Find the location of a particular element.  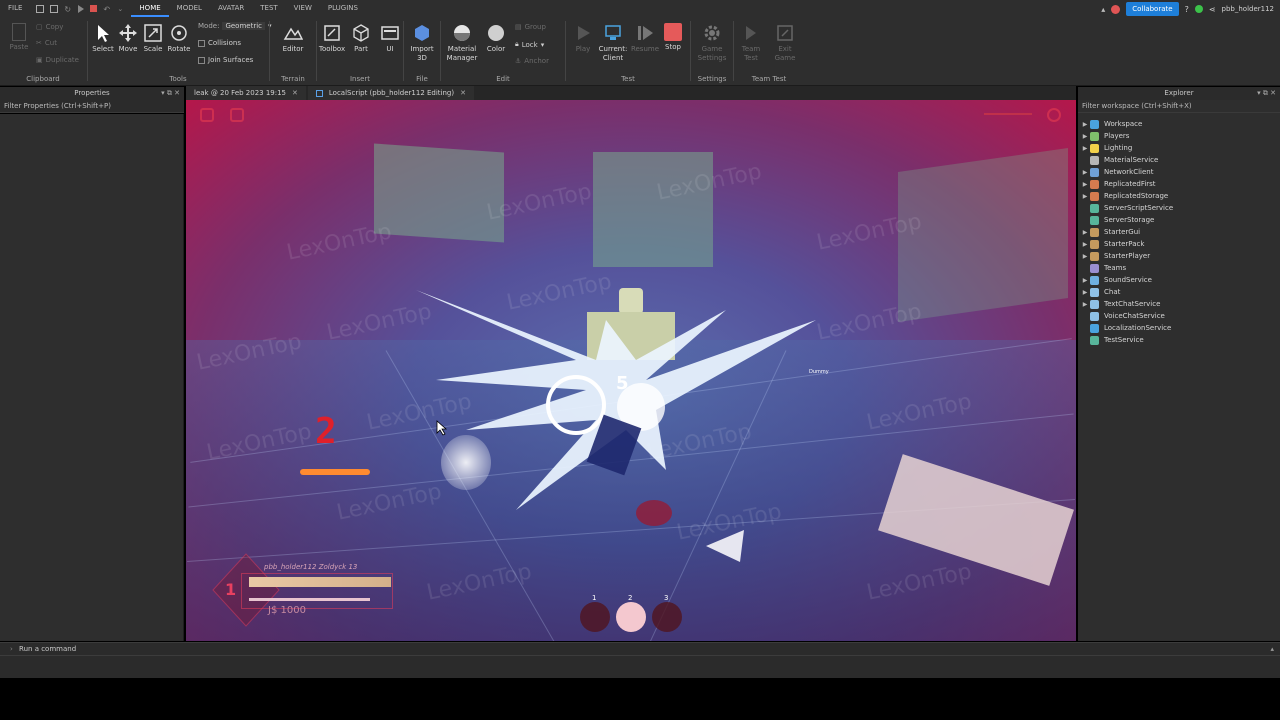

explorer-item-textchatservice: ▶ TextChatService is located at coordinates (1179, 304).